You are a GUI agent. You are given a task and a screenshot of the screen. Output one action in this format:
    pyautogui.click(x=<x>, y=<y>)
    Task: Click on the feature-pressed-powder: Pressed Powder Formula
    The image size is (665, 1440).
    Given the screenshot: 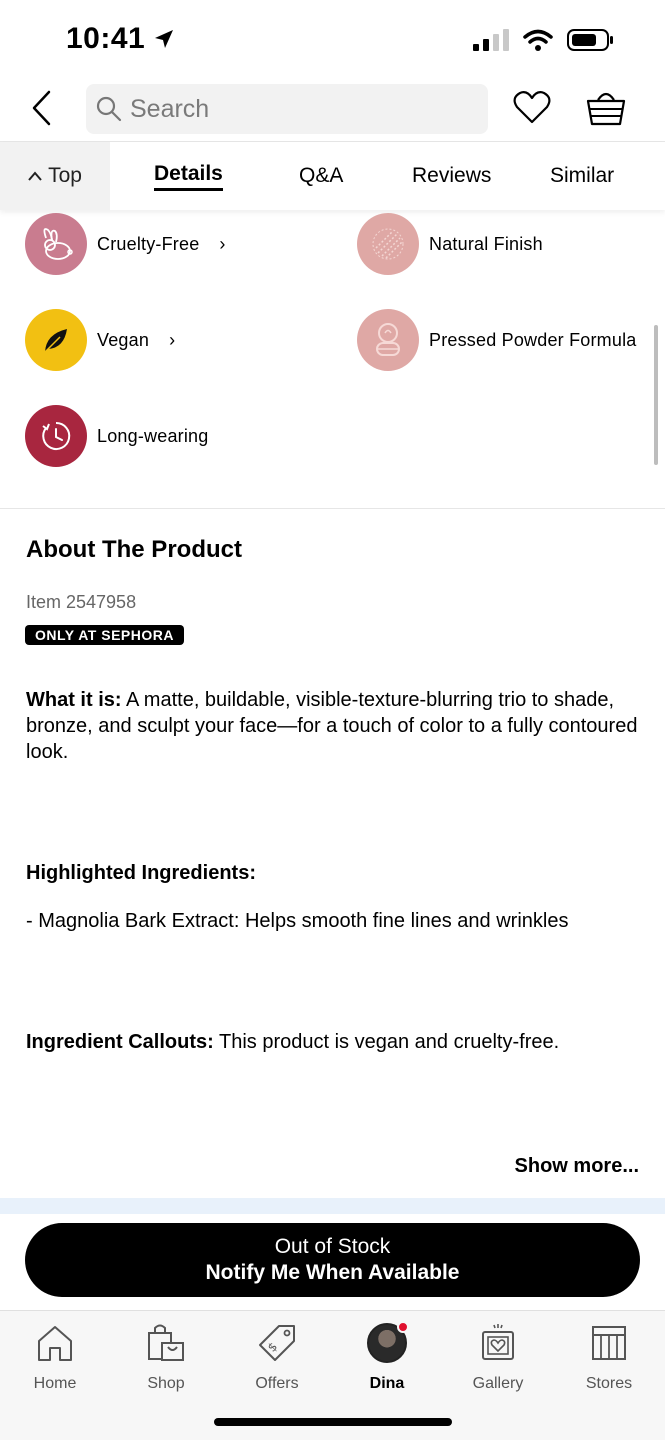 What is the action you would take?
    pyautogui.click(x=496, y=340)
    